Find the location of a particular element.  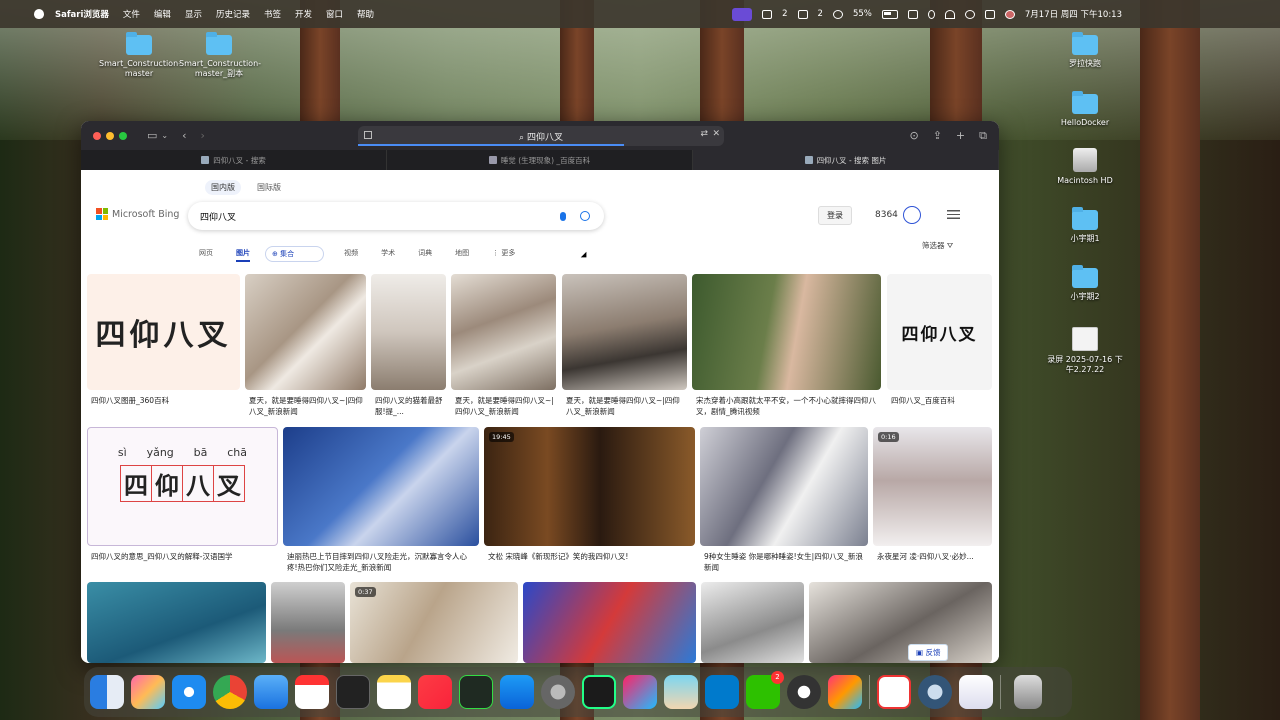

desktop-folder: 罗拉快跑 is located at coordinates (1085, 50).